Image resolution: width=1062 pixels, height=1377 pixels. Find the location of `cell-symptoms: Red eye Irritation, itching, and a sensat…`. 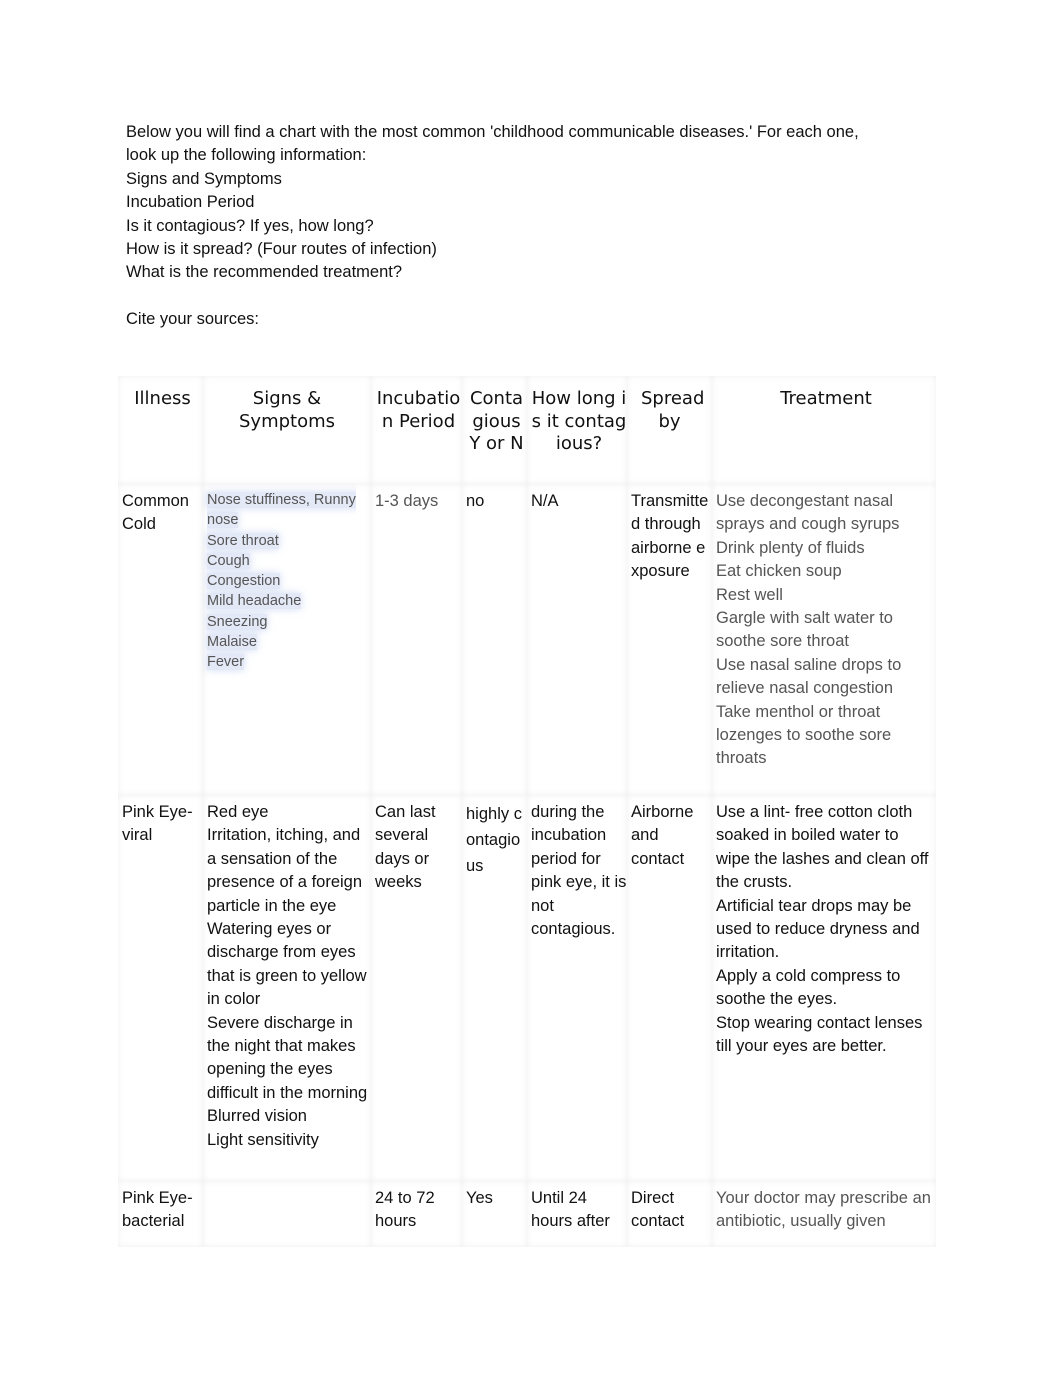

cell-symptoms: Red eye Irritation, itching, and a sensat… is located at coordinates (287, 988).